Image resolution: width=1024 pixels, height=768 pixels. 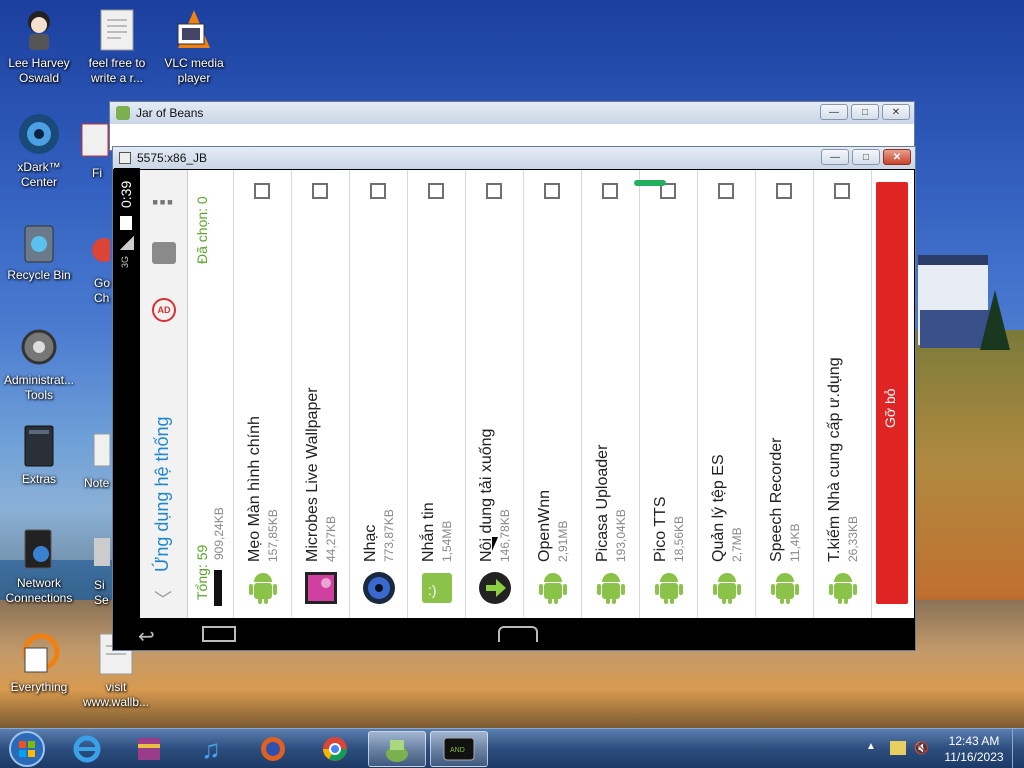 What do you see at coordinates (544, 525) in the screenshot?
I see `app-name: OpenWnn` at bounding box center [544, 525].